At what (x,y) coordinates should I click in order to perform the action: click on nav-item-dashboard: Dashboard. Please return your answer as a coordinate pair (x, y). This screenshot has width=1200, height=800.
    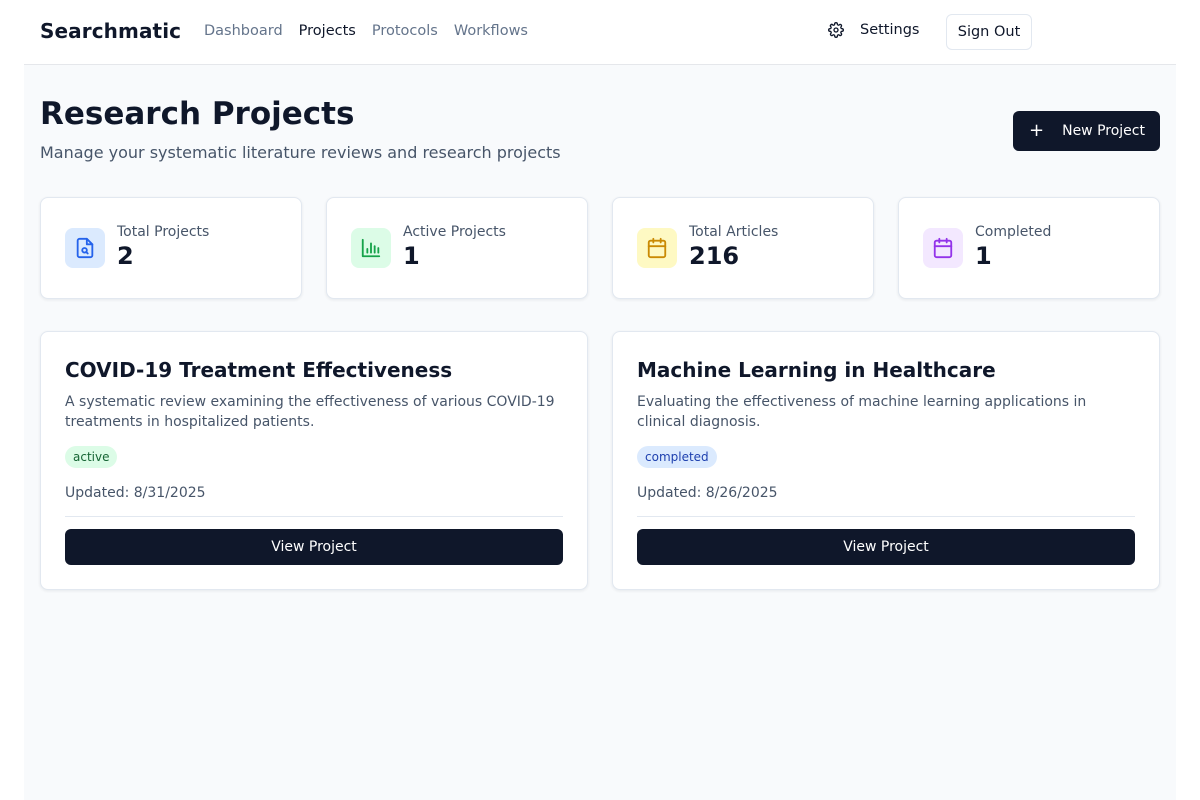
    Looking at the image, I should click on (243, 31).